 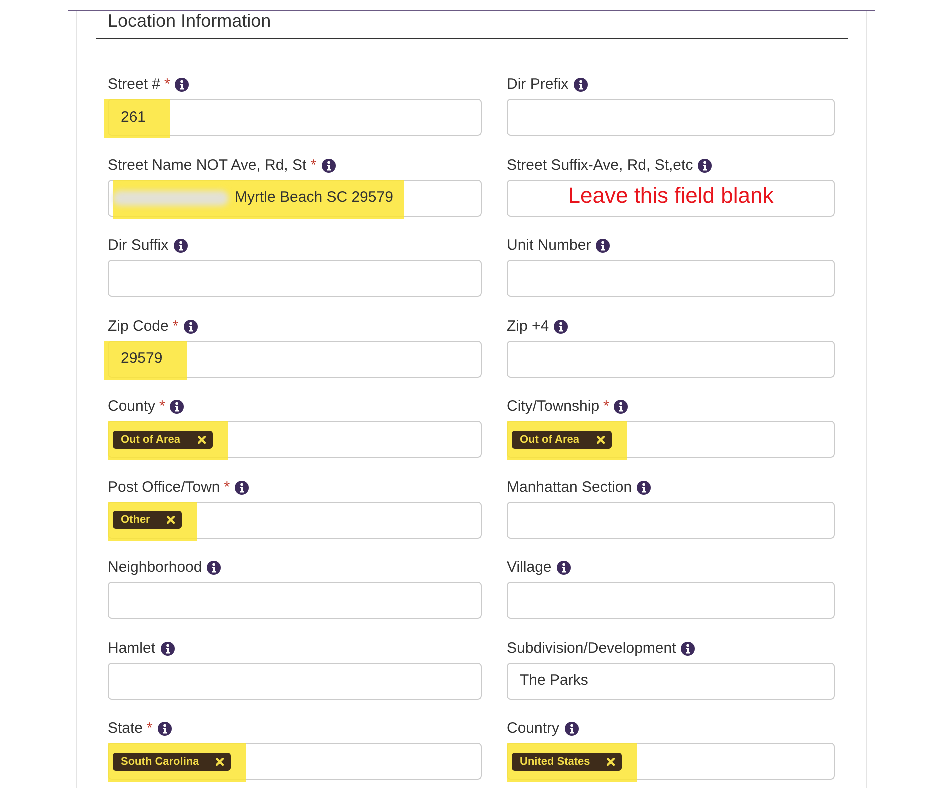 I want to click on field-label: State, so click(x=126, y=729).